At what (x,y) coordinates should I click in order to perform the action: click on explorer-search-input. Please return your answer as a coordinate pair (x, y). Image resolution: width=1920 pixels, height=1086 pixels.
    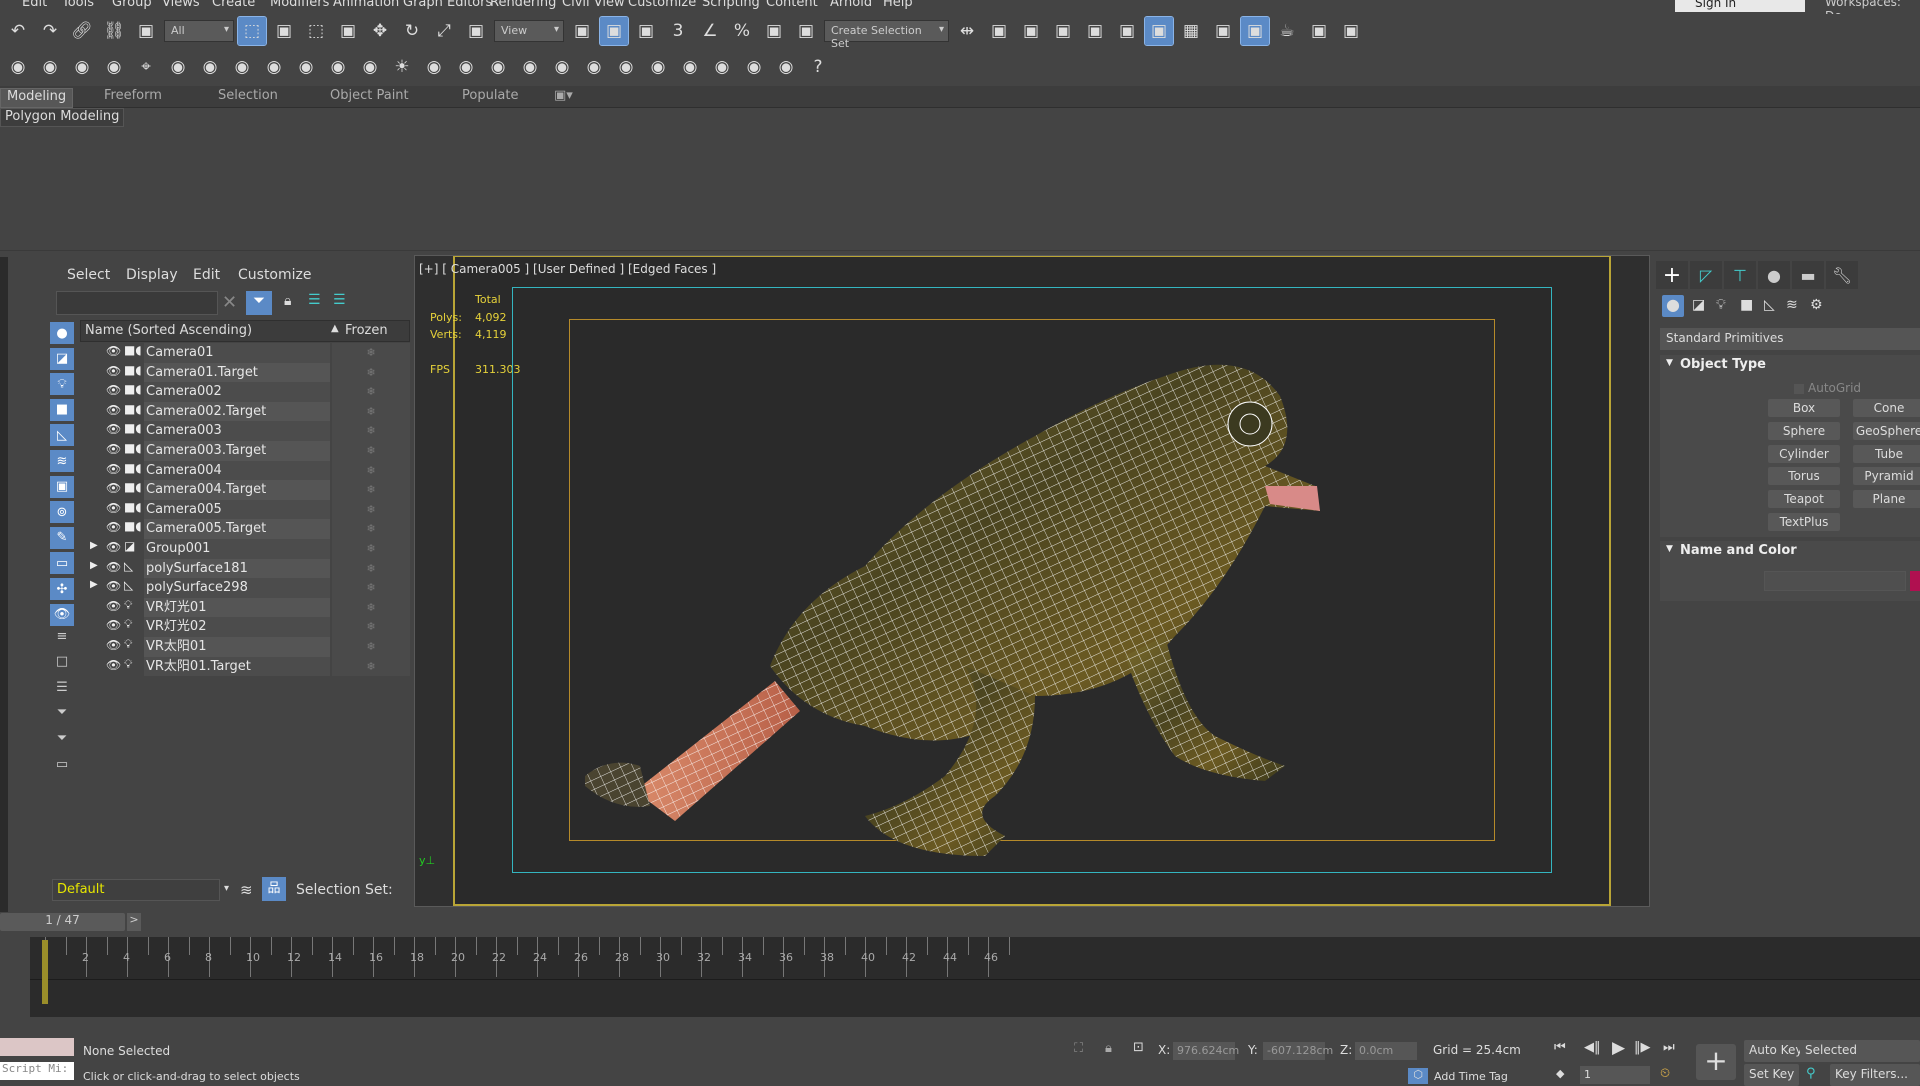
    Looking at the image, I should click on (137, 303).